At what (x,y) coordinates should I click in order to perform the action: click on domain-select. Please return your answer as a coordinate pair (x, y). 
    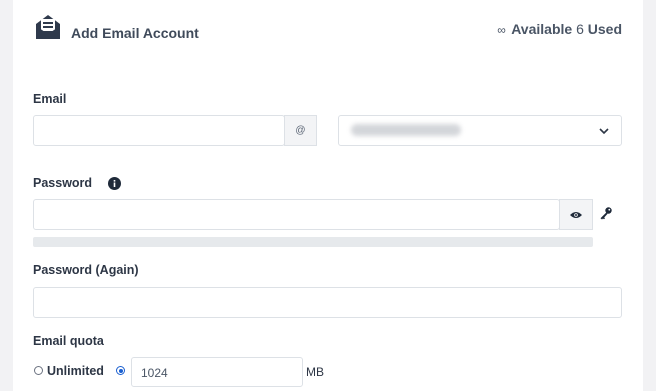
    Looking at the image, I should click on (480, 130).